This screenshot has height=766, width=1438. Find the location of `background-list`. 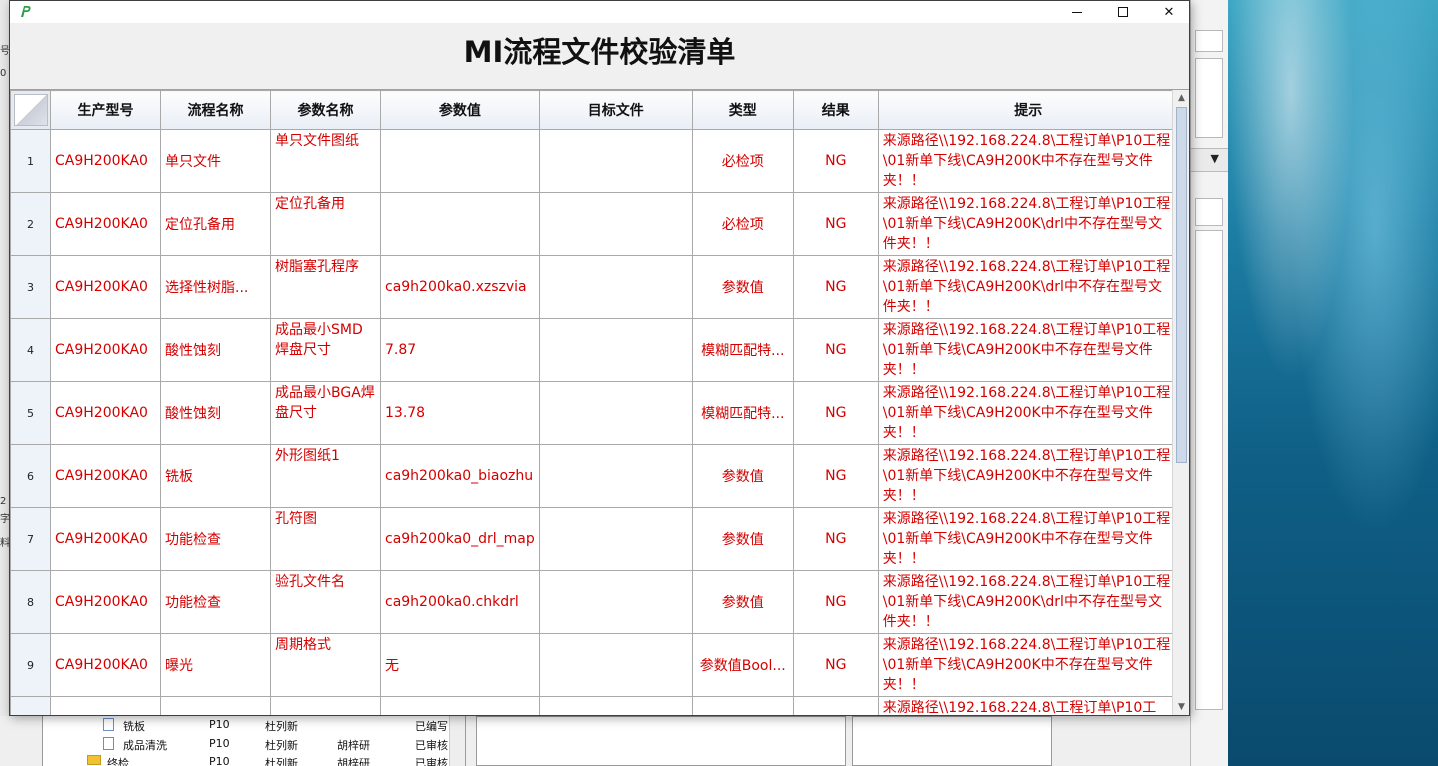

background-list is located at coordinates (1209, 470).